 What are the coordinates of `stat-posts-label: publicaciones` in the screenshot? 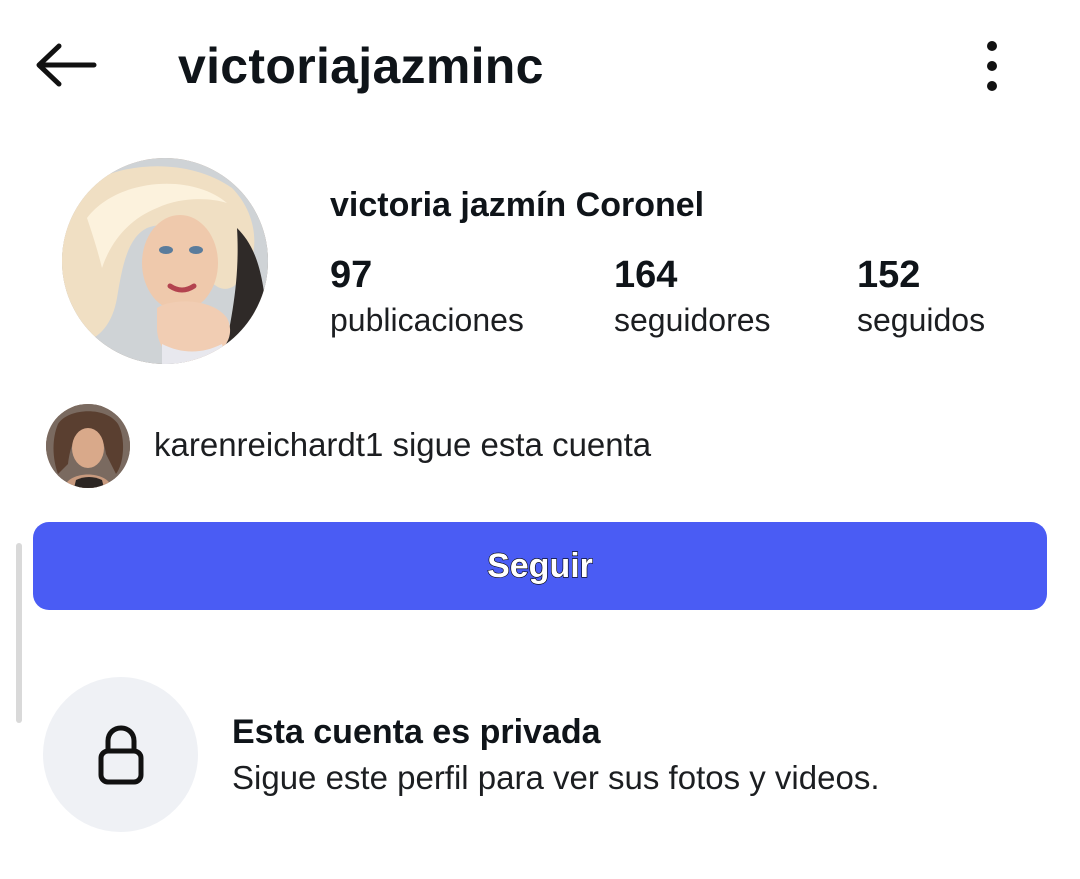 It's located at (427, 320).